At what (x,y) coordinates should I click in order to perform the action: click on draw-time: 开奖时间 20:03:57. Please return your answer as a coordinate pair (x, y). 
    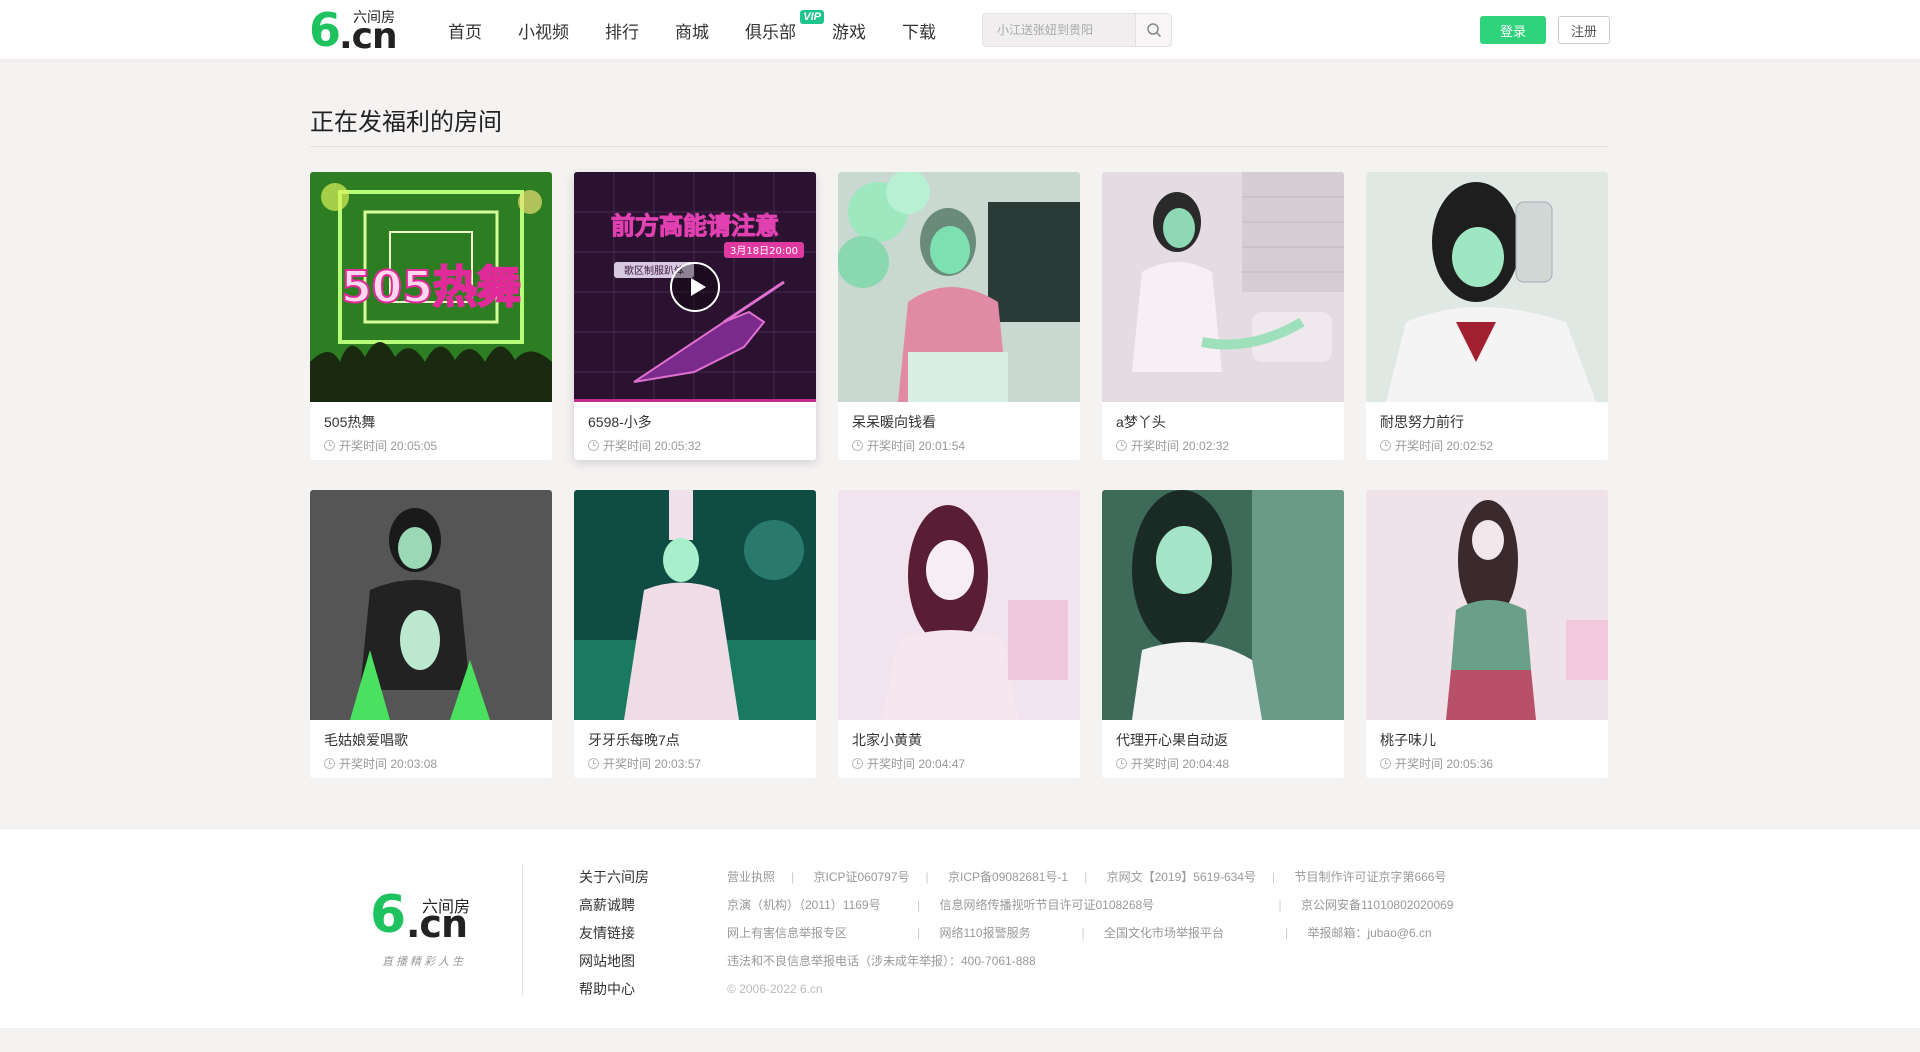
    Looking at the image, I should click on (695, 761).